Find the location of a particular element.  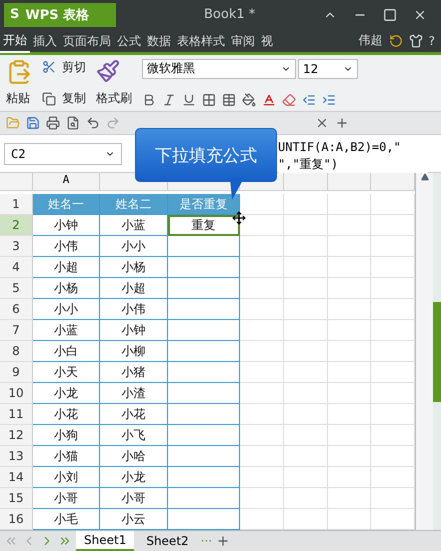

table-cell: 小猫 is located at coordinates (66, 456).